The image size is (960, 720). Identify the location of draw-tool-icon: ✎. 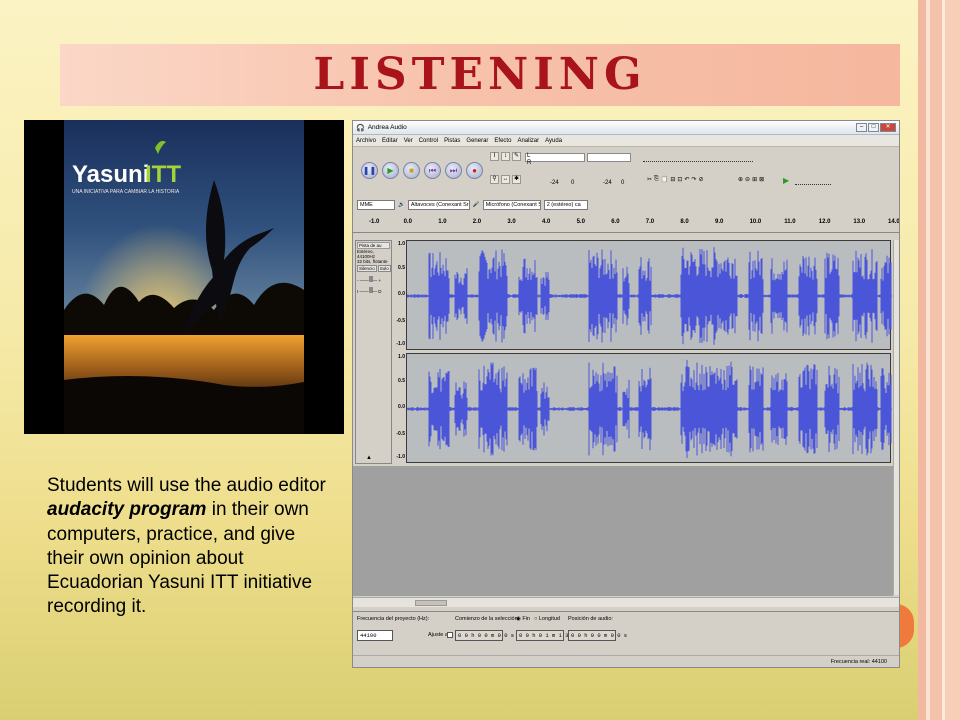
(516, 156).